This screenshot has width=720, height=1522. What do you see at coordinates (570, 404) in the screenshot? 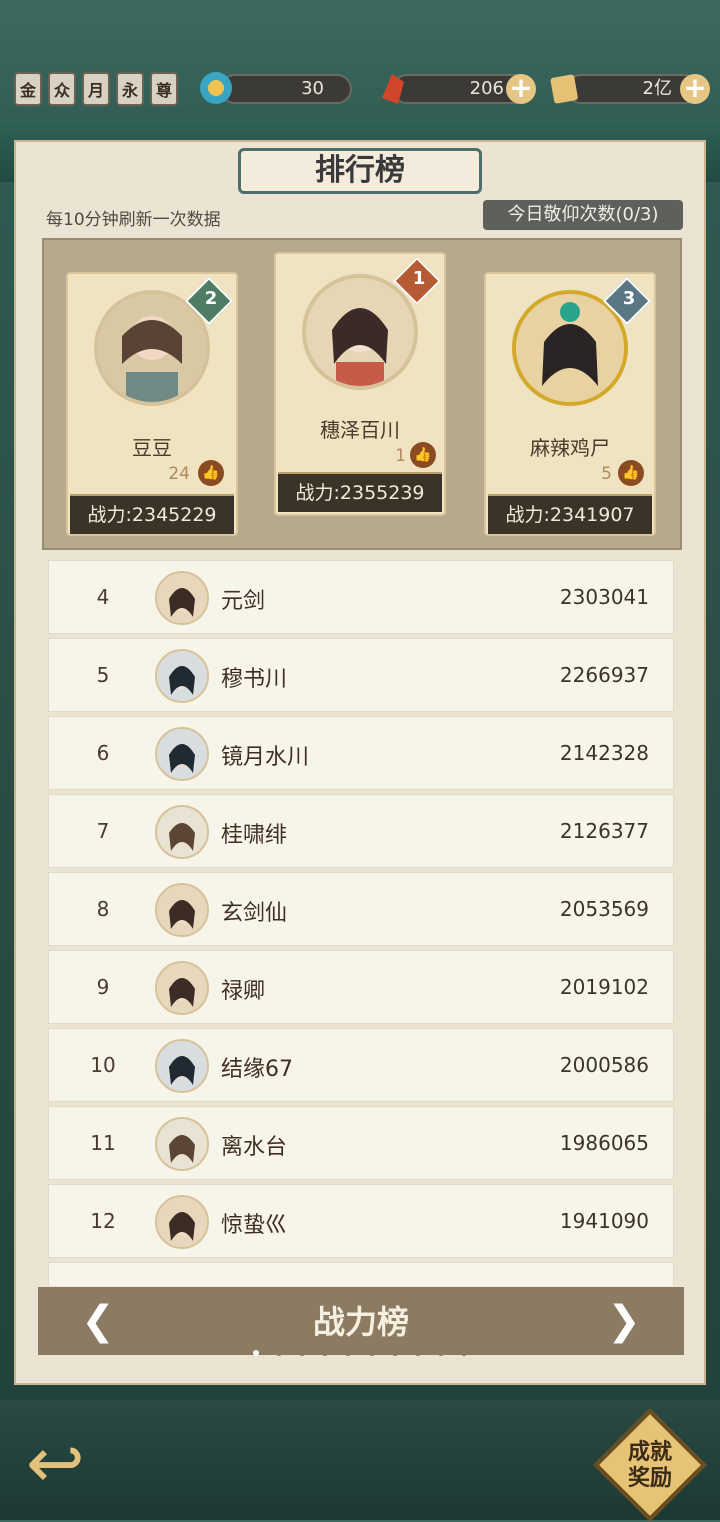
I see `podium-card-third: 3 麻辣鸡尸 5 👍 战力:2341907` at bounding box center [570, 404].